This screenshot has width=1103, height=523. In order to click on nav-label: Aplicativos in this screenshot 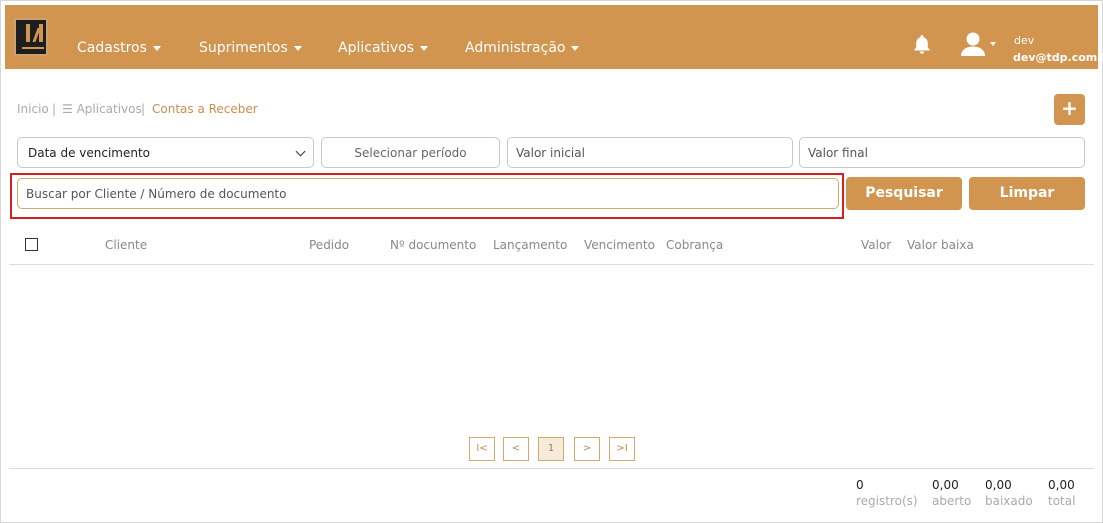, I will do `click(376, 48)`.